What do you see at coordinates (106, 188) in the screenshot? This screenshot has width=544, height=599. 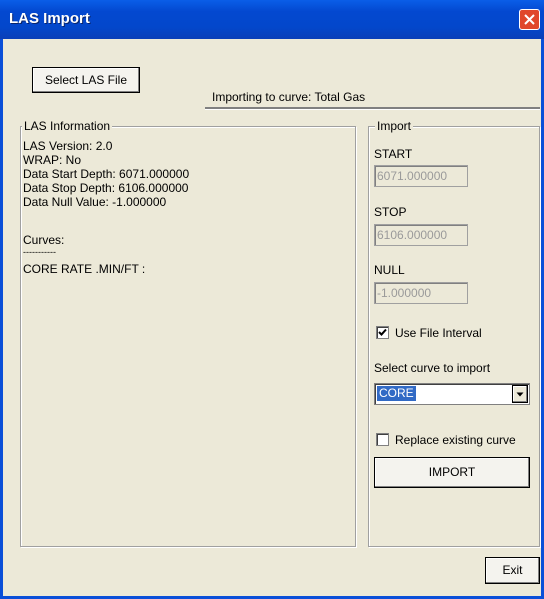 I see `data-stop-depth-text: Data Stop Depth: 6106.000000` at bounding box center [106, 188].